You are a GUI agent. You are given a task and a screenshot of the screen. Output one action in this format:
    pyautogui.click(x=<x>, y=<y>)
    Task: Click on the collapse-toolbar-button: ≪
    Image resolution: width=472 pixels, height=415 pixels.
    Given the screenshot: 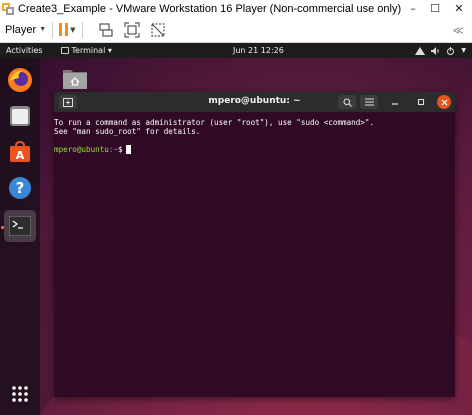 What is the action you would take?
    pyautogui.click(x=458, y=30)
    